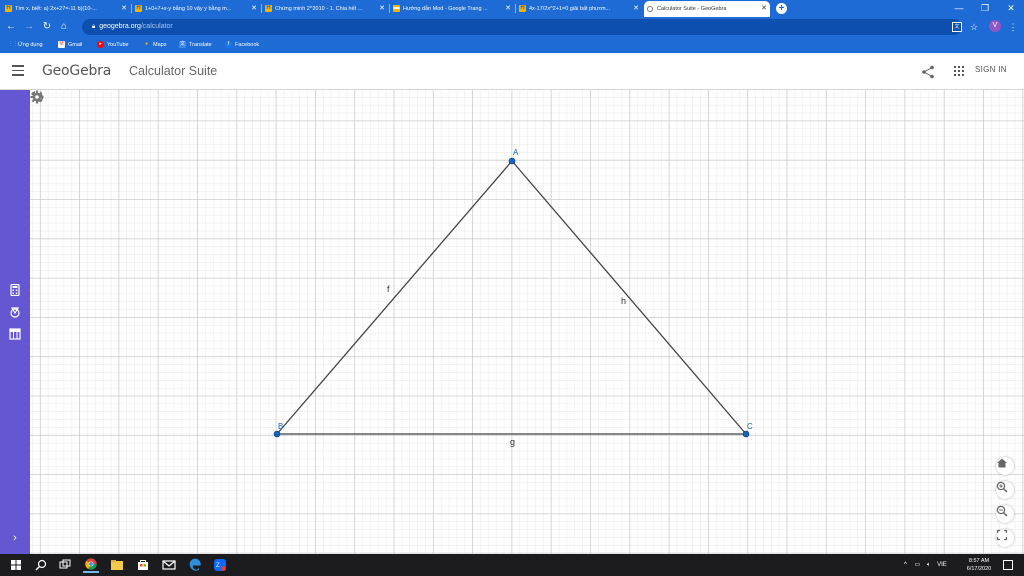  Describe the element at coordinates (522, 27) in the screenshot. I see `url-input: 🔒︎ geogebra.org/calculator` at that location.